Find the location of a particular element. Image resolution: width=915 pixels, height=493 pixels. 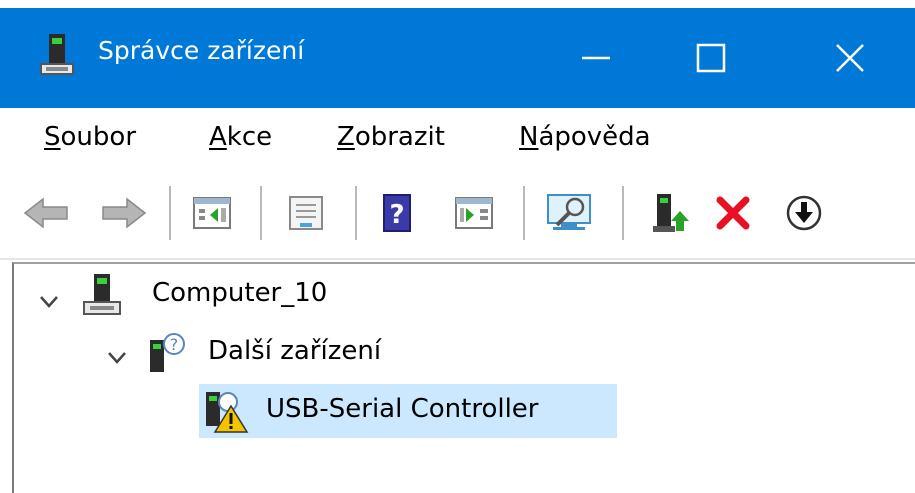

disable-device-icon is located at coordinates (804, 213).